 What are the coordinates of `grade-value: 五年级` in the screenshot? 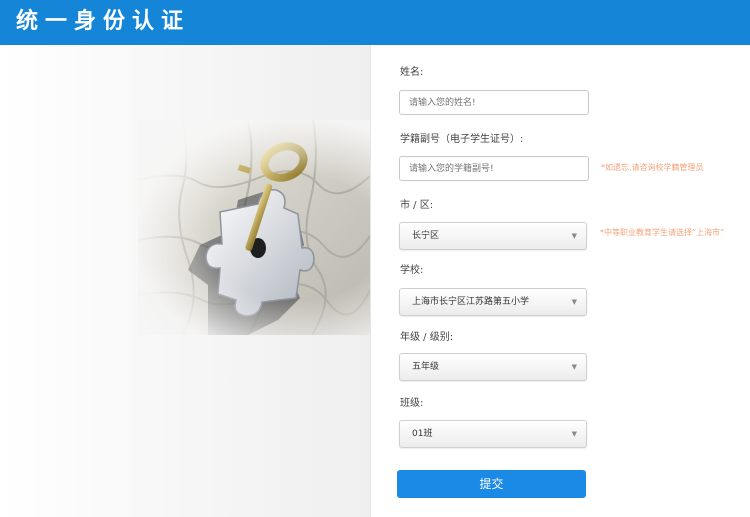 It's located at (426, 367).